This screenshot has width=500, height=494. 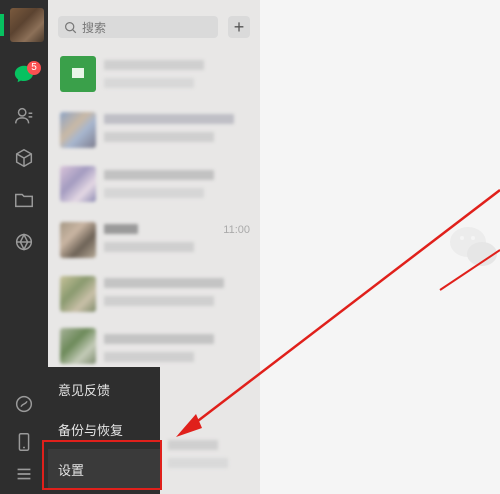 I want to click on menu-icon, so click(x=24, y=474).